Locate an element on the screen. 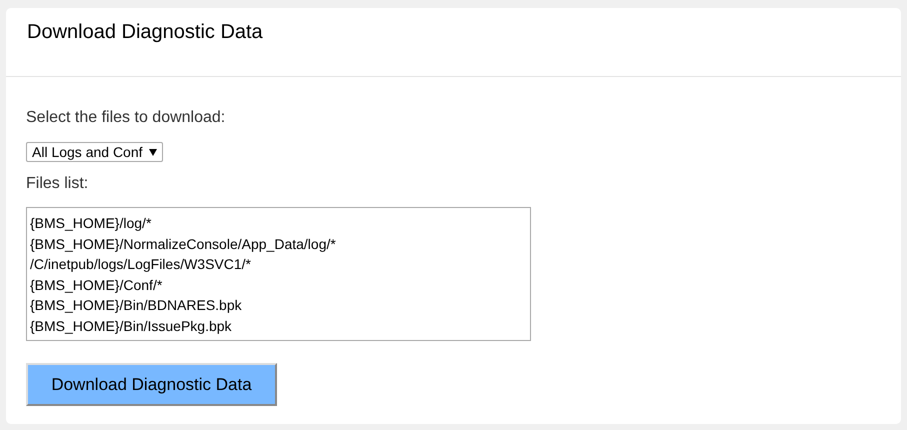 The width and height of the screenshot is (907, 430). select-label: Select the files to download: is located at coordinates (126, 118).